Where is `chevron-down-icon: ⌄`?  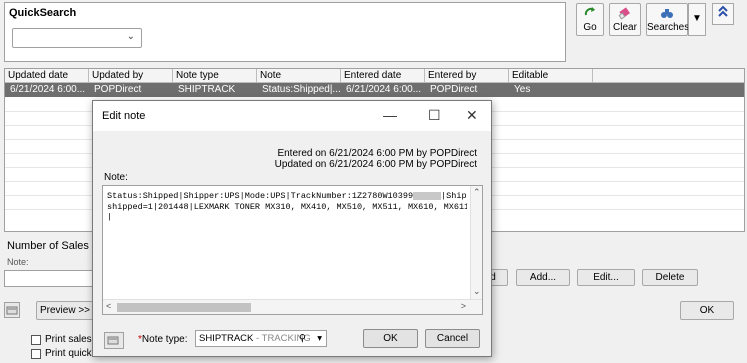 chevron-down-icon: ⌄ is located at coordinates (130, 36).